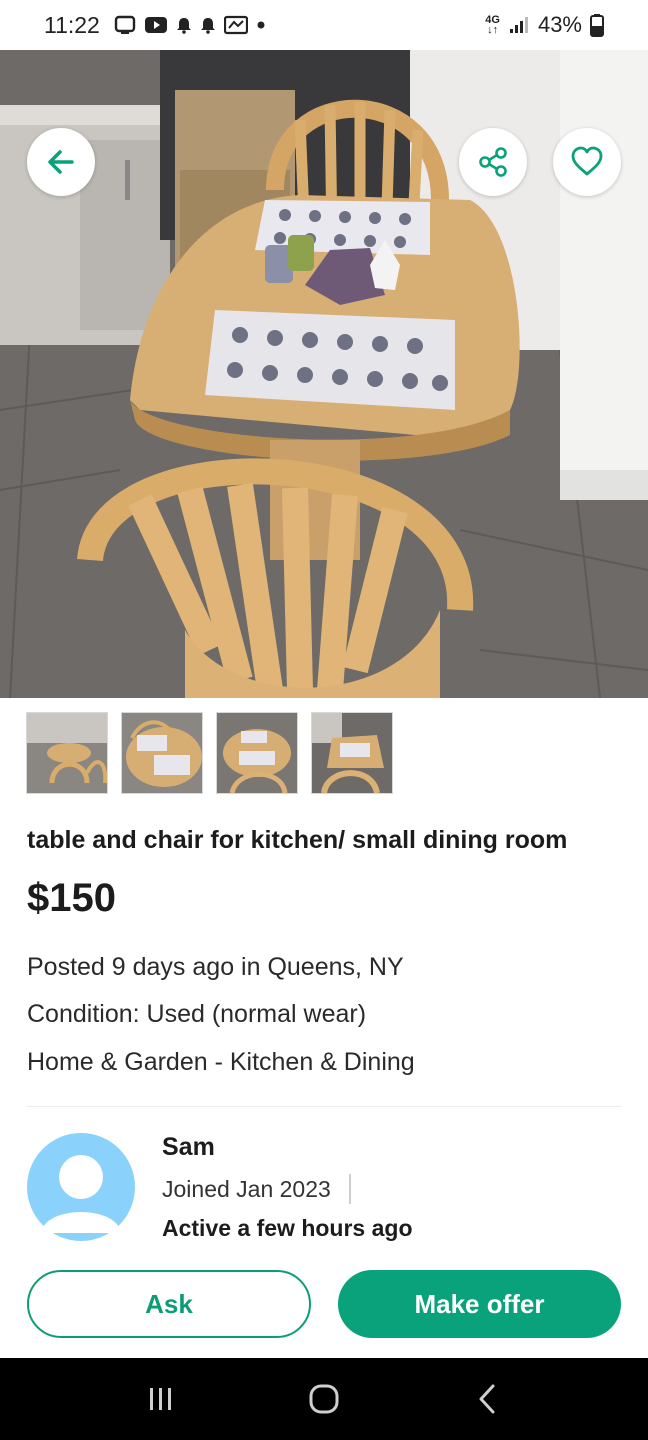  I want to click on share-button, so click(493, 162).